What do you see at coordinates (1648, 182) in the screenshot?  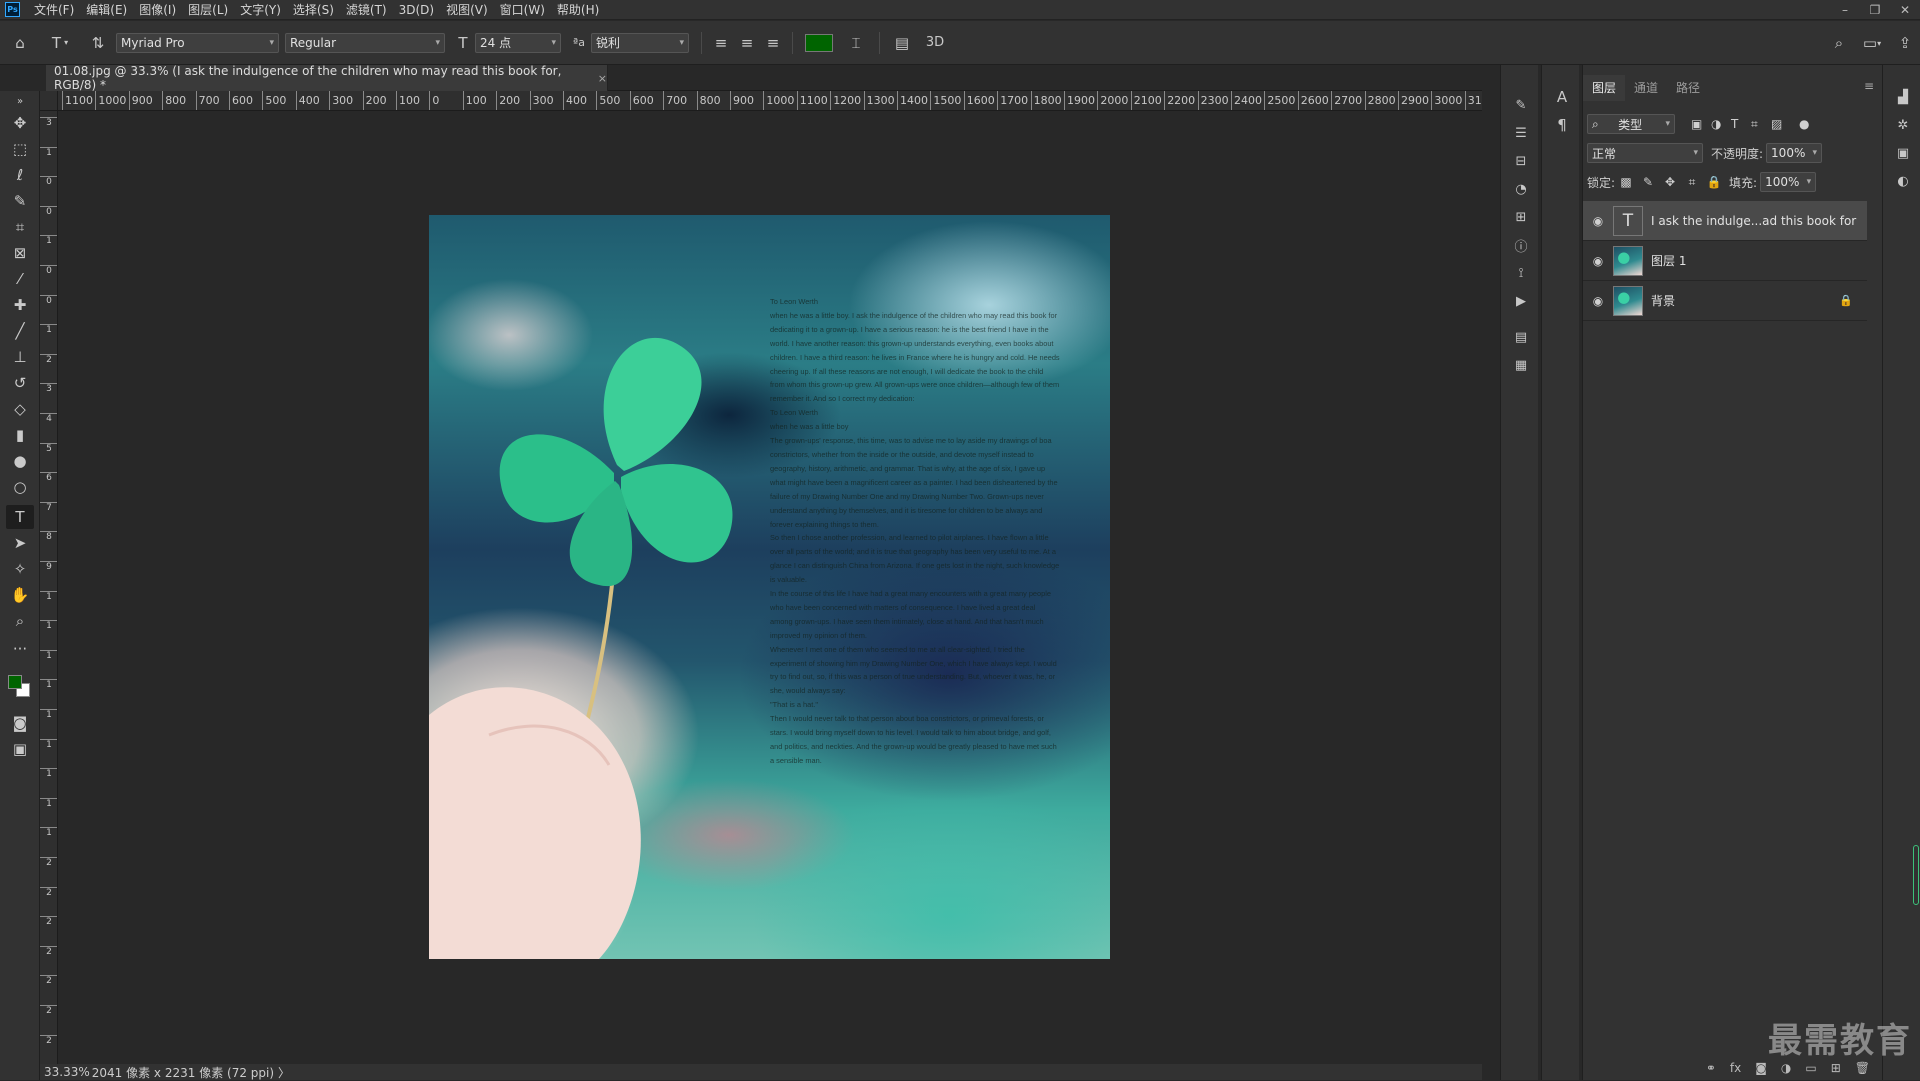 I see `lock-image-icon: ✎` at bounding box center [1648, 182].